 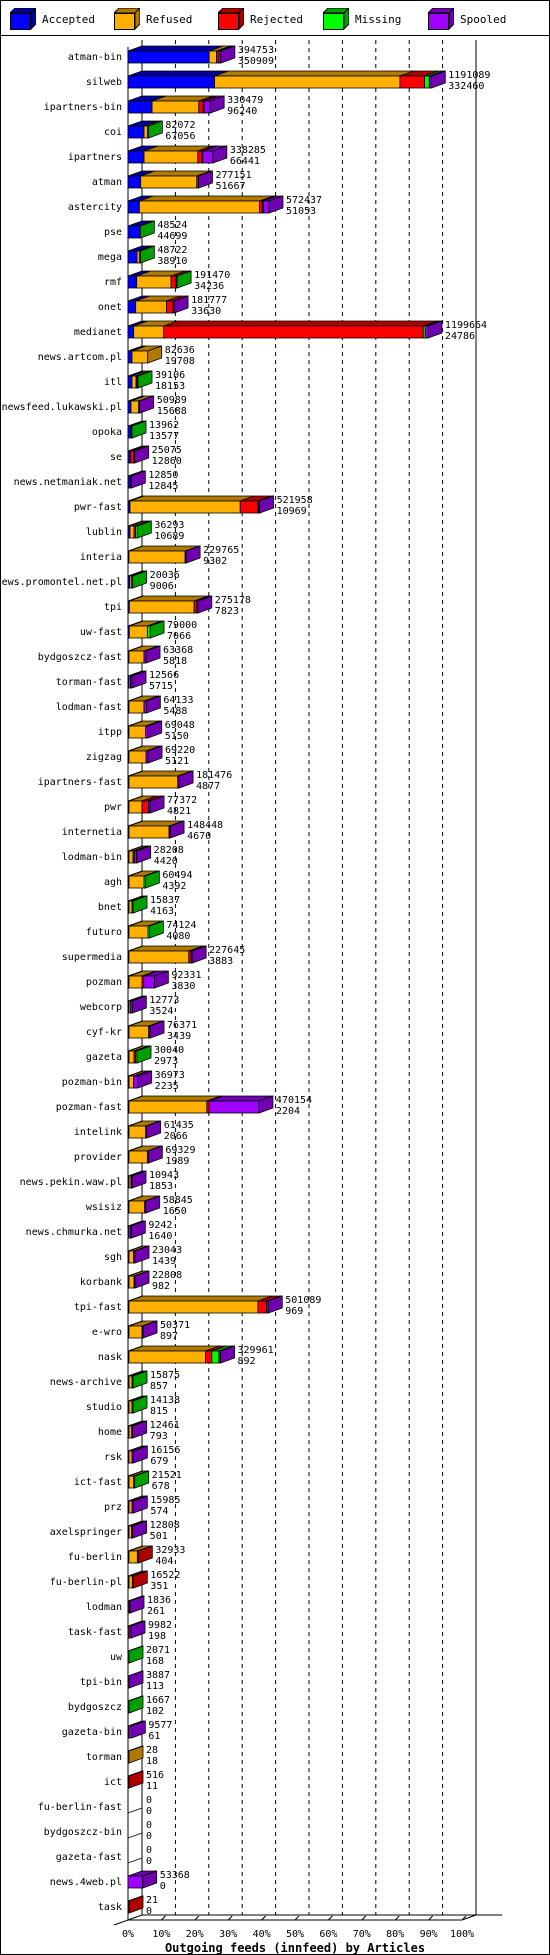 I want to click on category-label: news.artcom.pl, so click(x=80, y=357).